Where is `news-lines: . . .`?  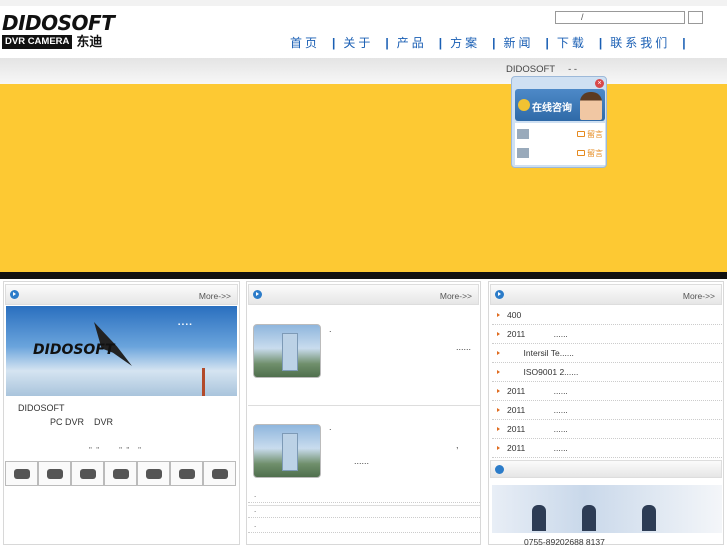 news-lines: . . . is located at coordinates (364, 510).